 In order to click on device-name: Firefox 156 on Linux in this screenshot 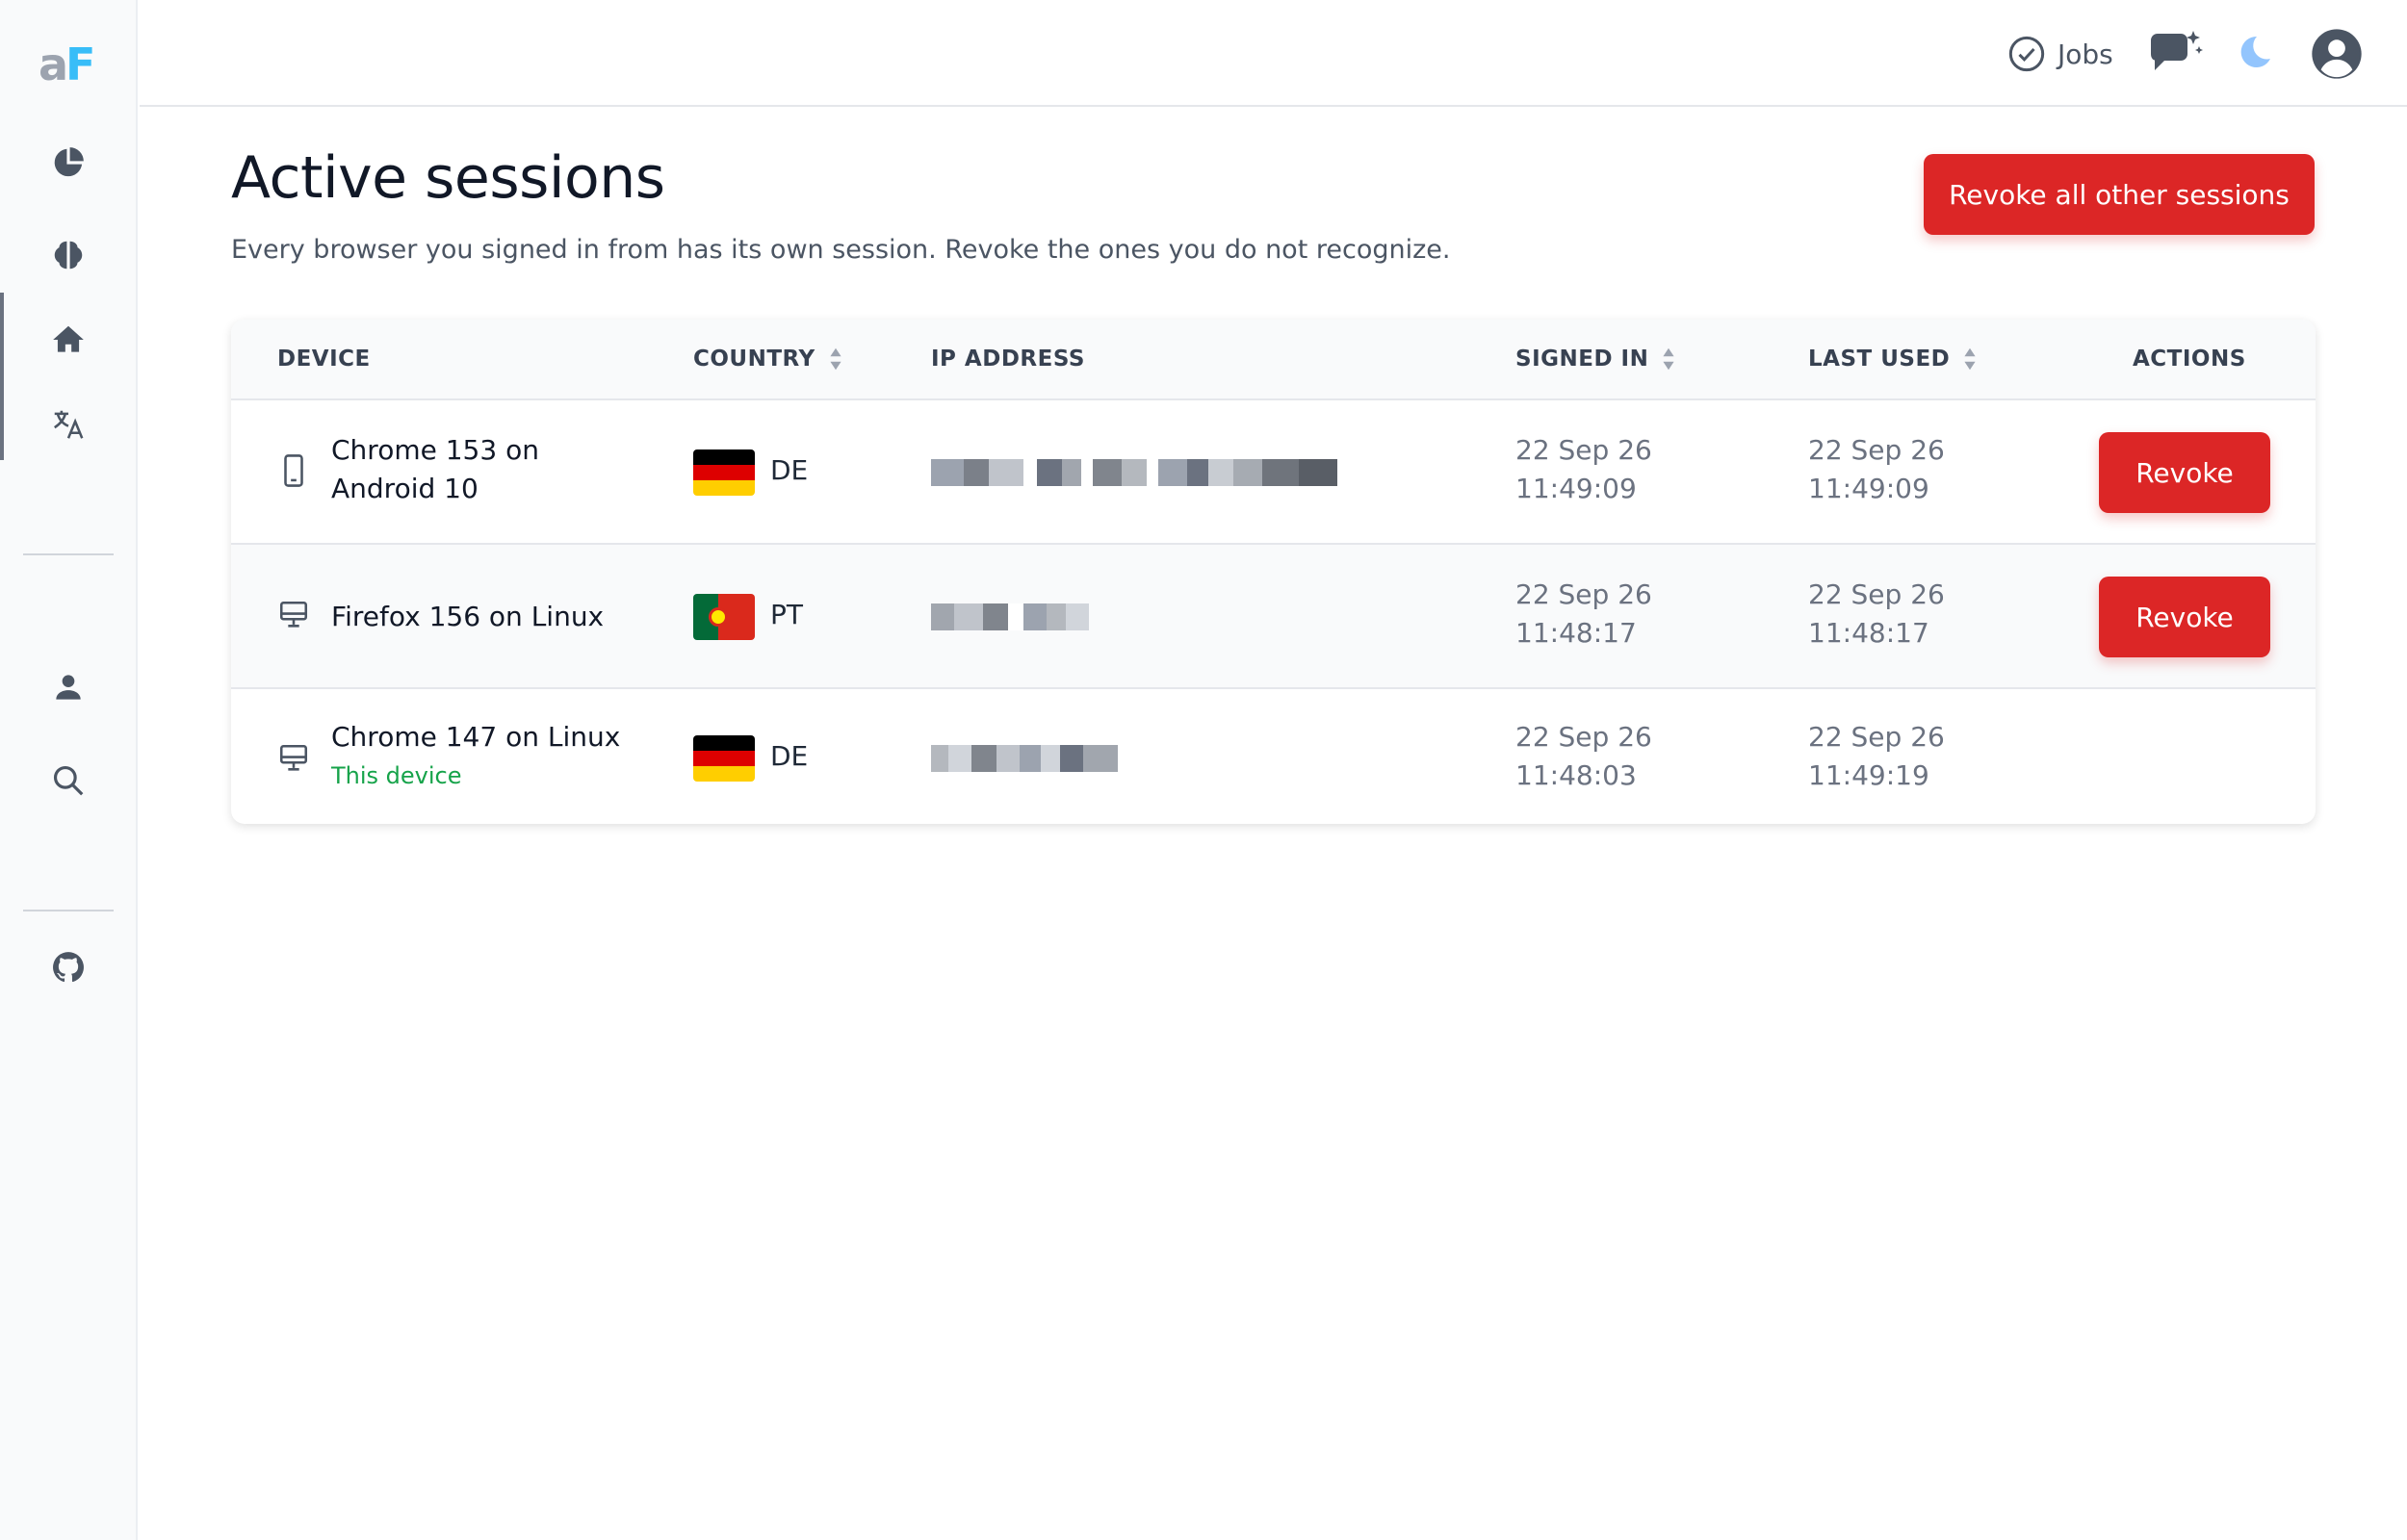, I will do `click(468, 616)`.